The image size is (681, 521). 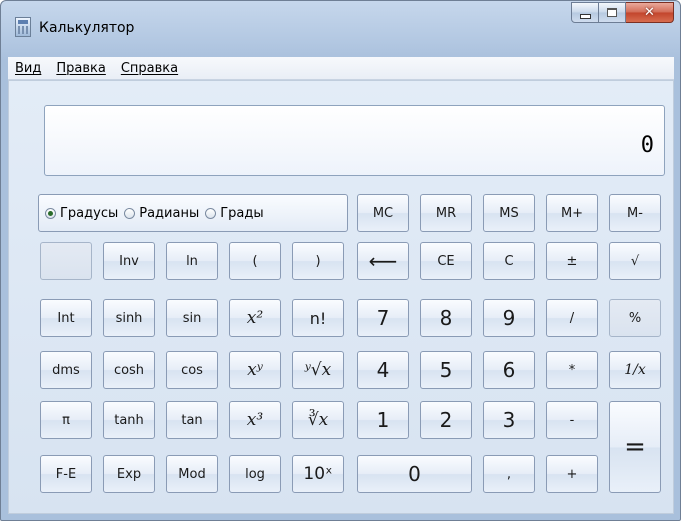 What do you see at coordinates (509, 420) in the screenshot?
I see `digit-3-button: 3` at bounding box center [509, 420].